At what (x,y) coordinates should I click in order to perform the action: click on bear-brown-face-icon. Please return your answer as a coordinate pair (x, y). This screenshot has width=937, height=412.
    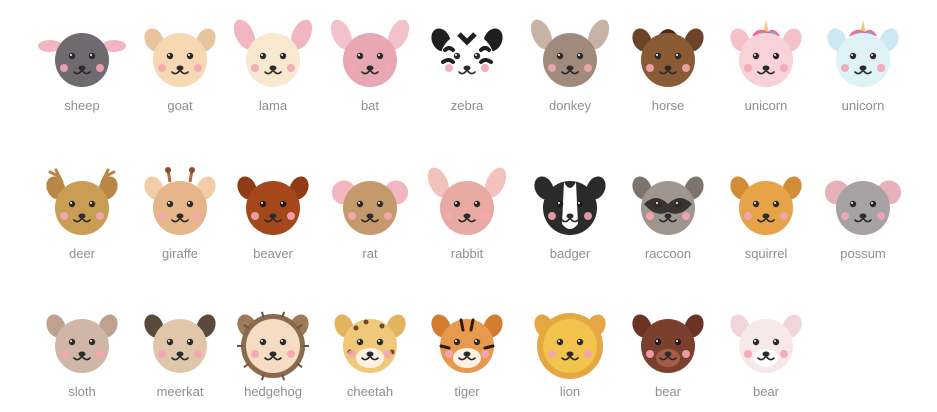
    Looking at the image, I should click on (668, 343).